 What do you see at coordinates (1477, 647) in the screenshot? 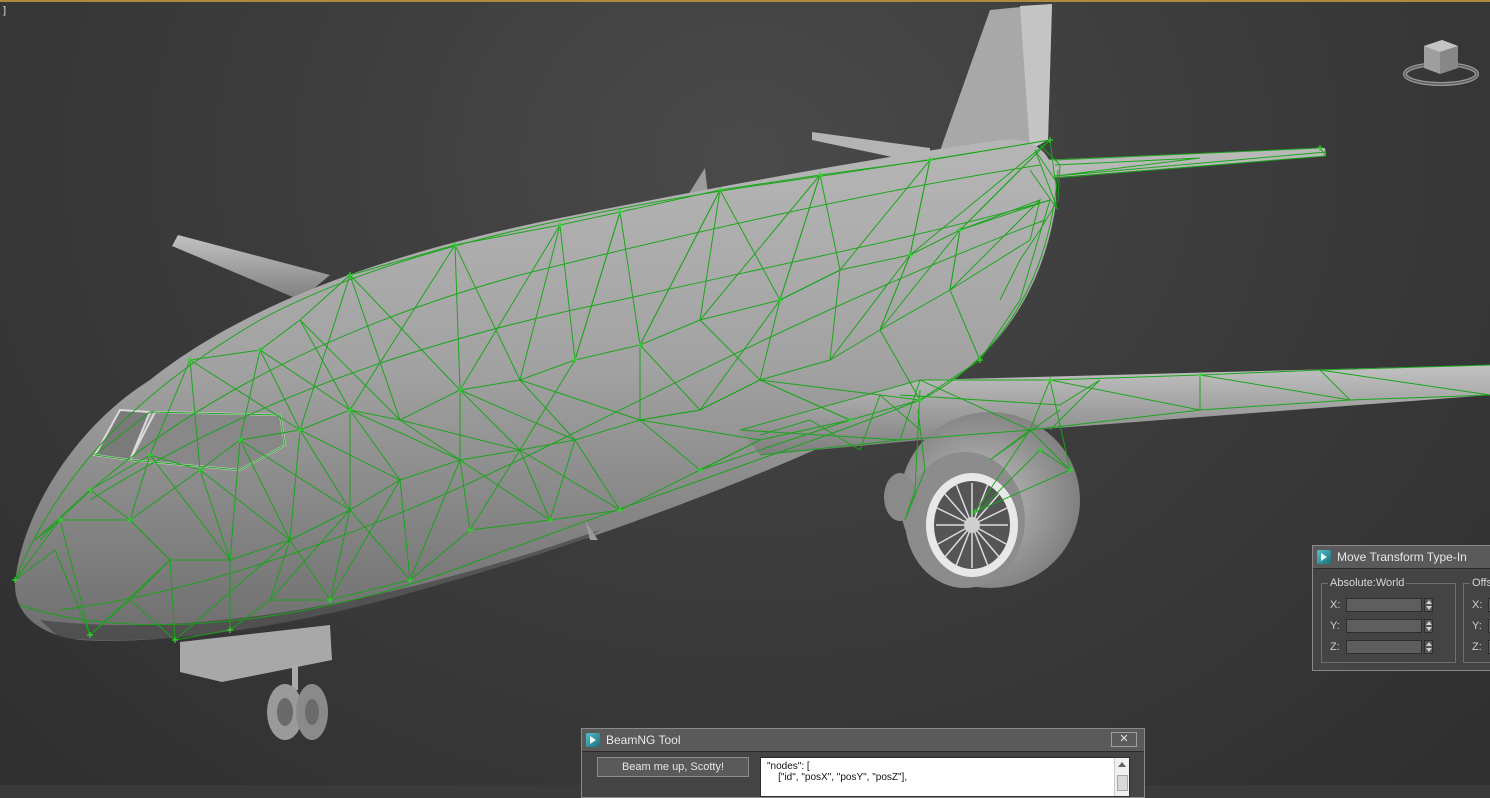
I see `offset-axis-z-label: Z:` at bounding box center [1477, 647].